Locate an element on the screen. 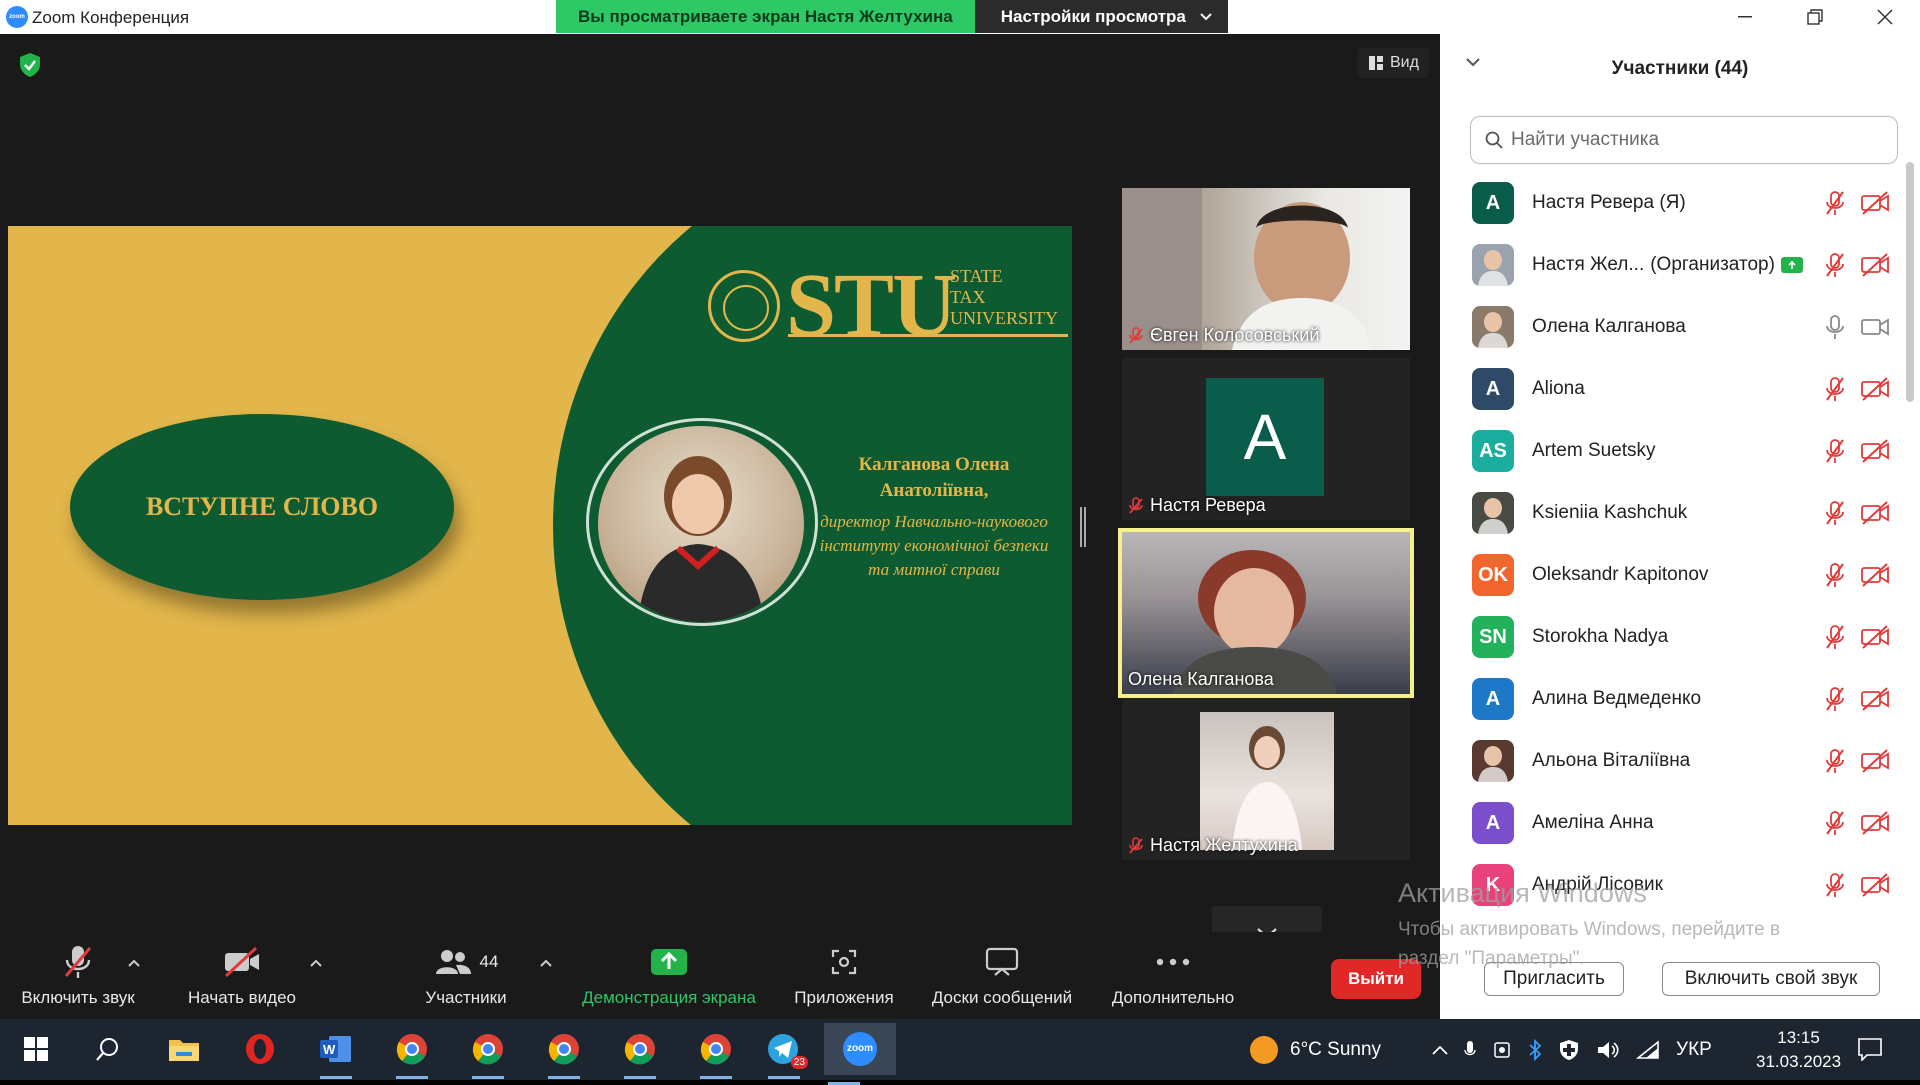 The width and height of the screenshot is (1920, 1085). share-screen-button: Демонстрация экрана is located at coordinates (669, 975).